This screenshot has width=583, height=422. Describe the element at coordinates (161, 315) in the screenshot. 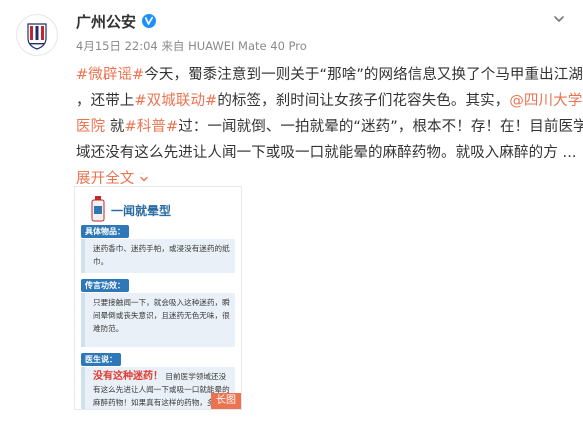

I see `section-text-claimed-effect: 只要接触闻一下，就会吸入这种迷药，瞬间晕倒或丧失意识，且迷药无色无味，很难防范。` at that location.